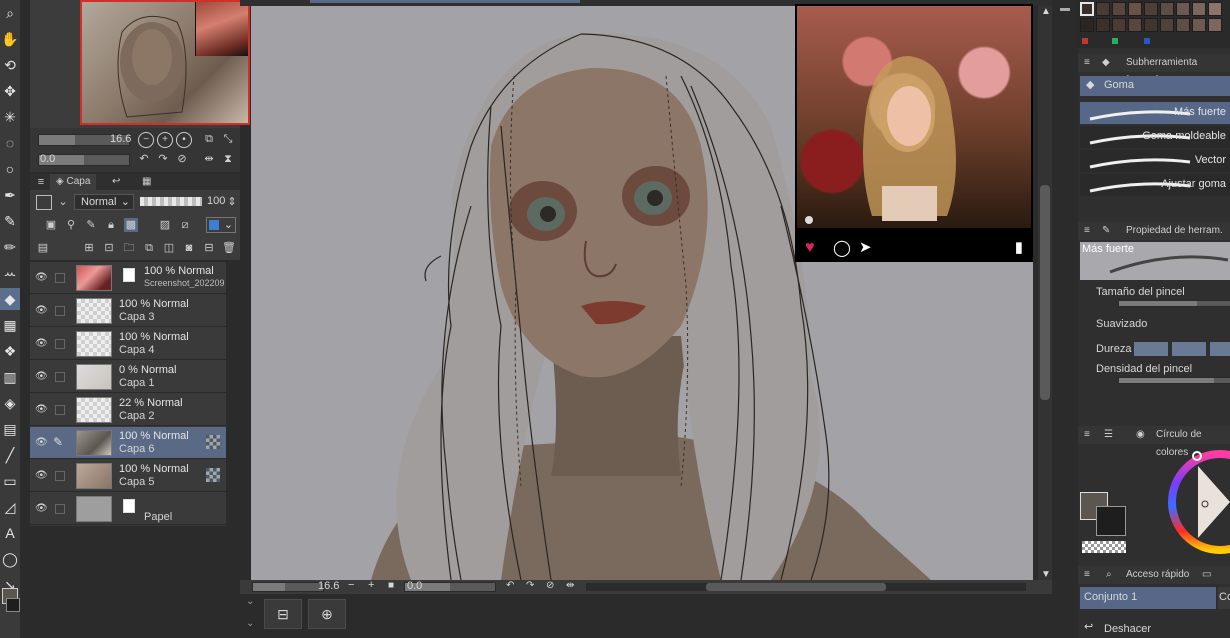  What do you see at coordinates (228, 139) in the screenshot?
I see `actual-size-icon: ⤡` at bounding box center [228, 139].